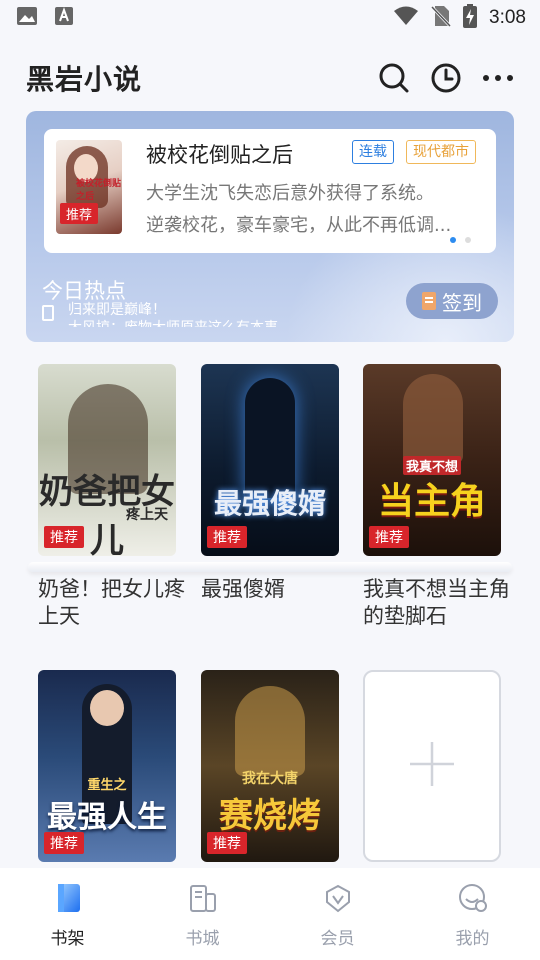 Image resolution: width=540 pixels, height=960 pixels. What do you see at coordinates (117, 309) in the screenshot?
I see `hot-topic-line1: 归来即是巅峰！` at bounding box center [117, 309].